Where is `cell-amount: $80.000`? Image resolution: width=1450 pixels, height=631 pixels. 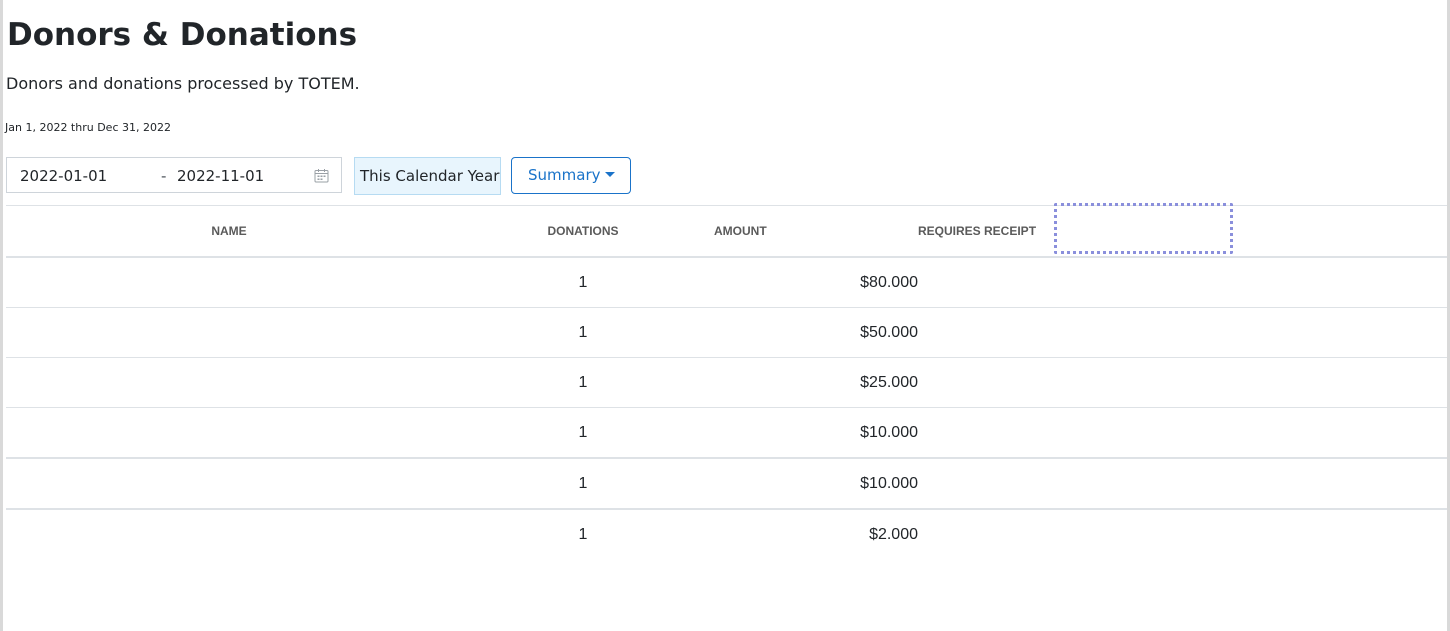 cell-amount: $80.000 is located at coordinates (816, 282).